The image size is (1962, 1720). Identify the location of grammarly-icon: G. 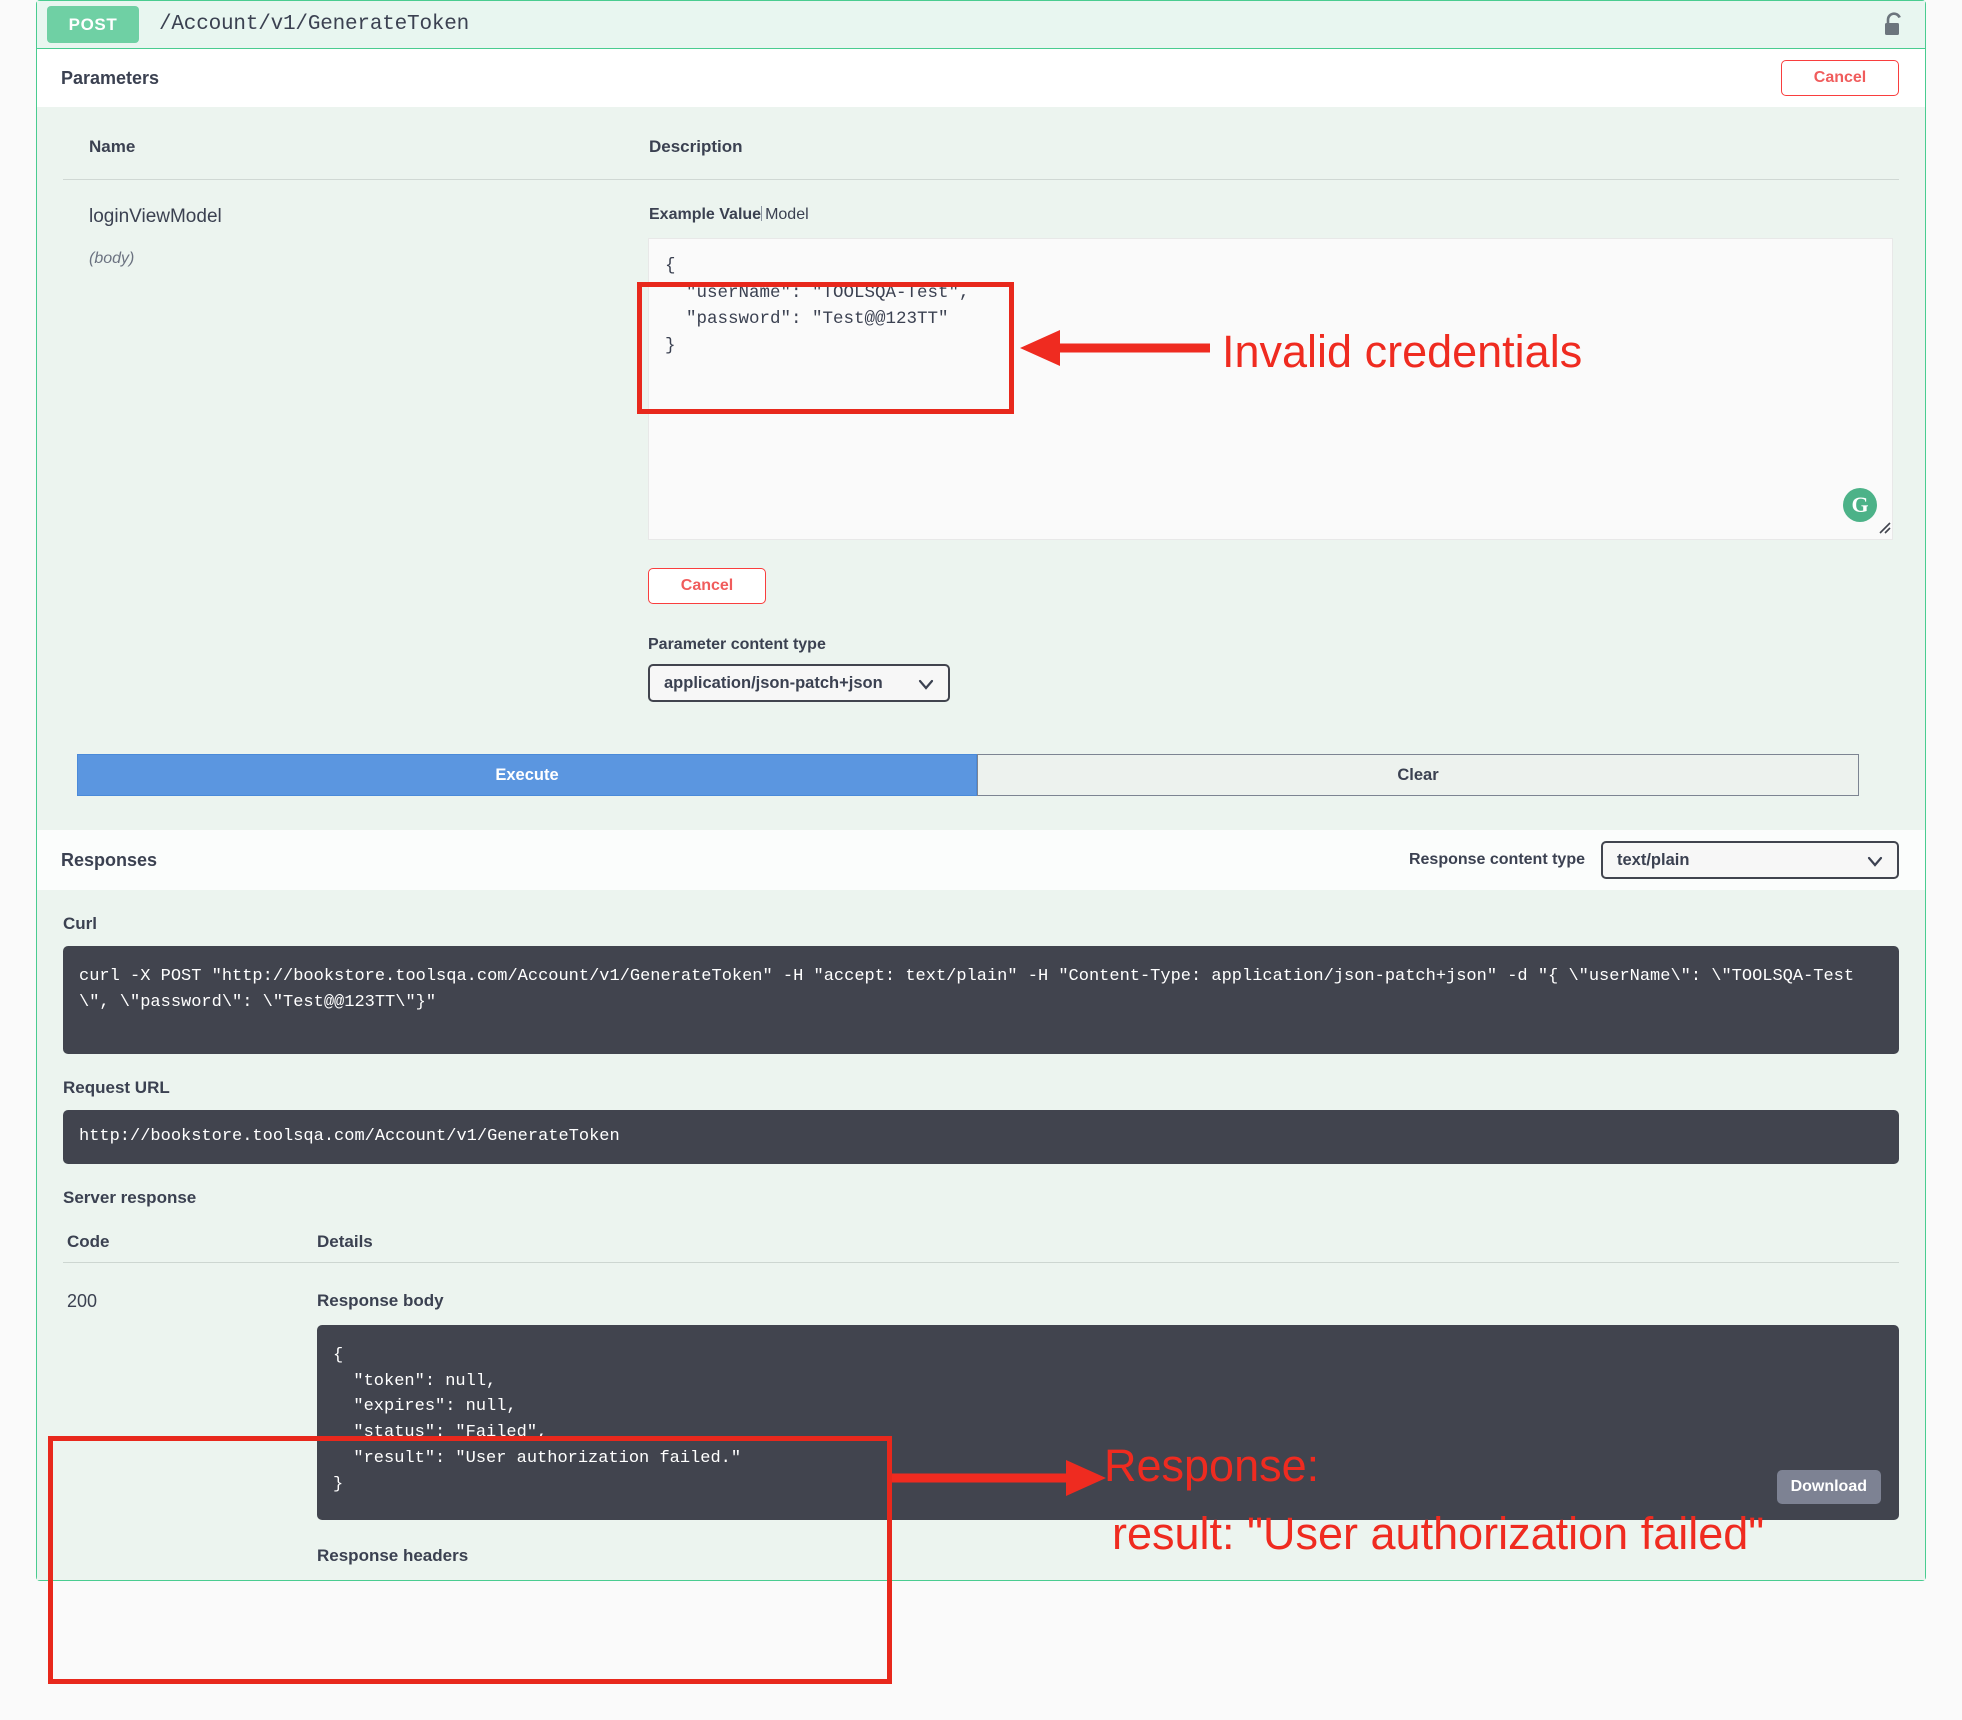
(1860, 505).